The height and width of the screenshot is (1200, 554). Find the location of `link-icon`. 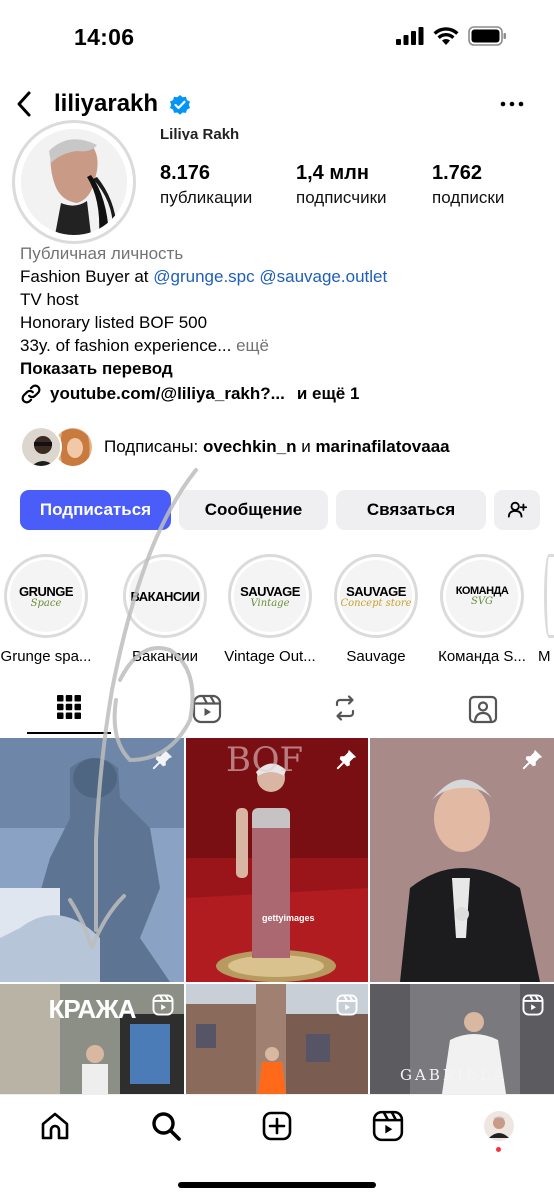

link-icon is located at coordinates (31, 393).